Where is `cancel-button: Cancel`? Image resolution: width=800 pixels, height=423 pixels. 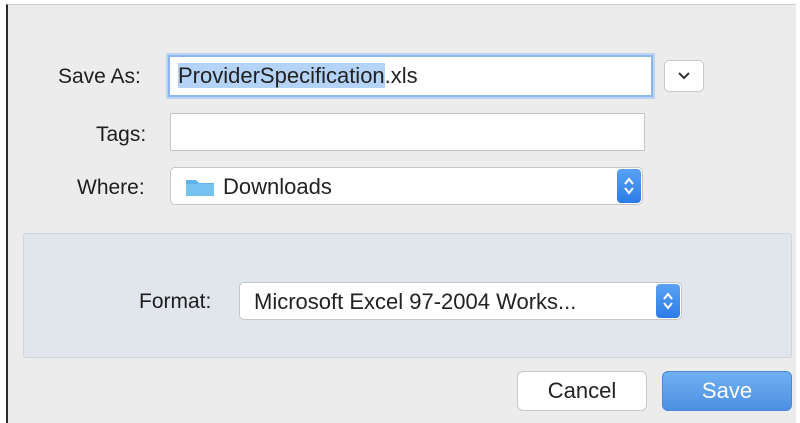
cancel-button: Cancel is located at coordinates (582, 391).